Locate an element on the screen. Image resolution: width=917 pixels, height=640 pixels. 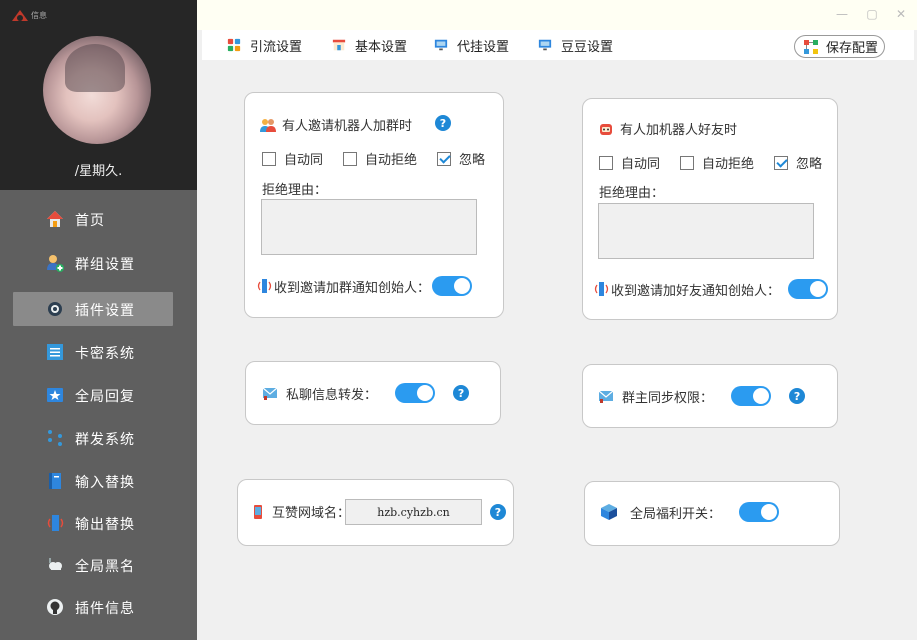
tab-traffic-settings: 引流设置 is located at coordinates (264, 46).